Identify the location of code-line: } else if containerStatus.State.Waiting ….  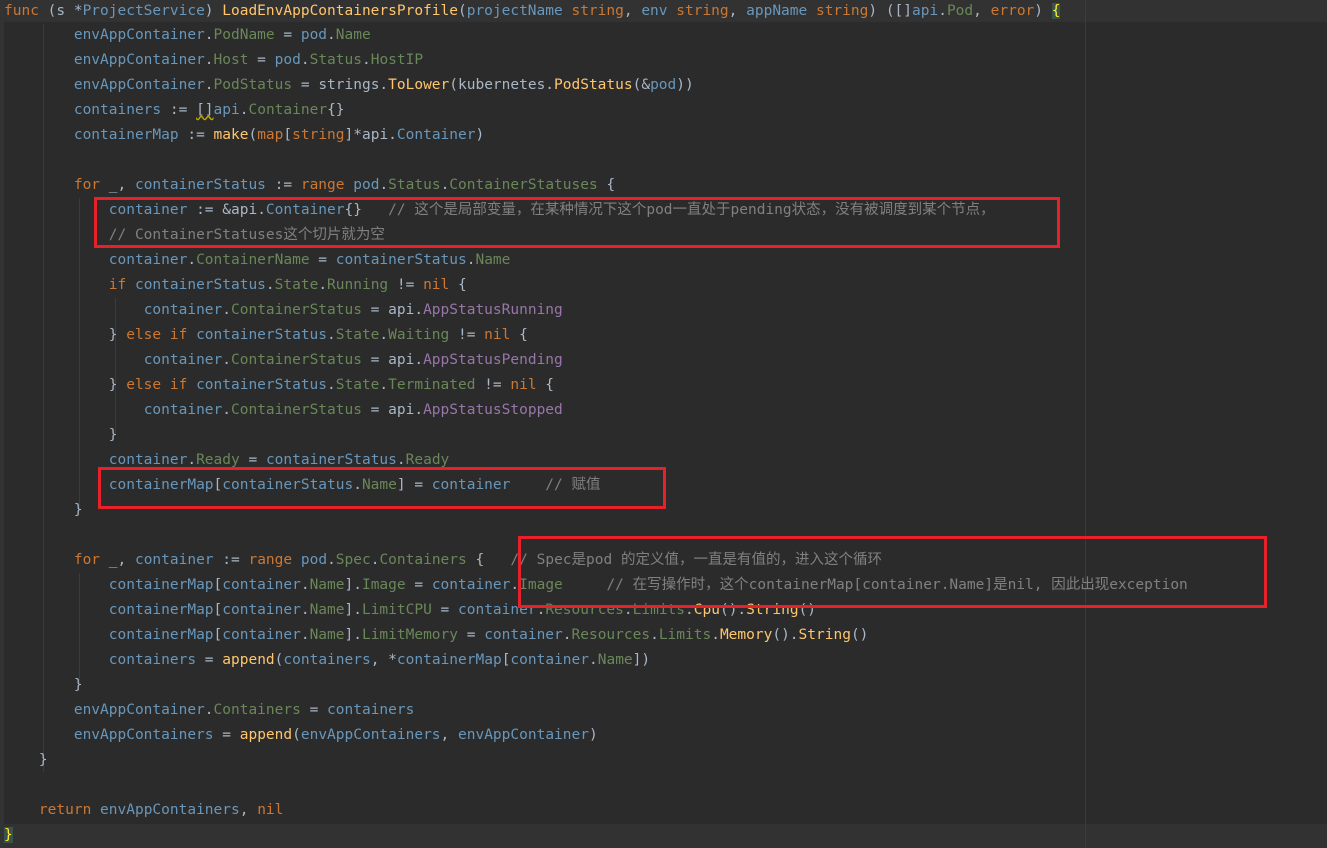
(266, 335).